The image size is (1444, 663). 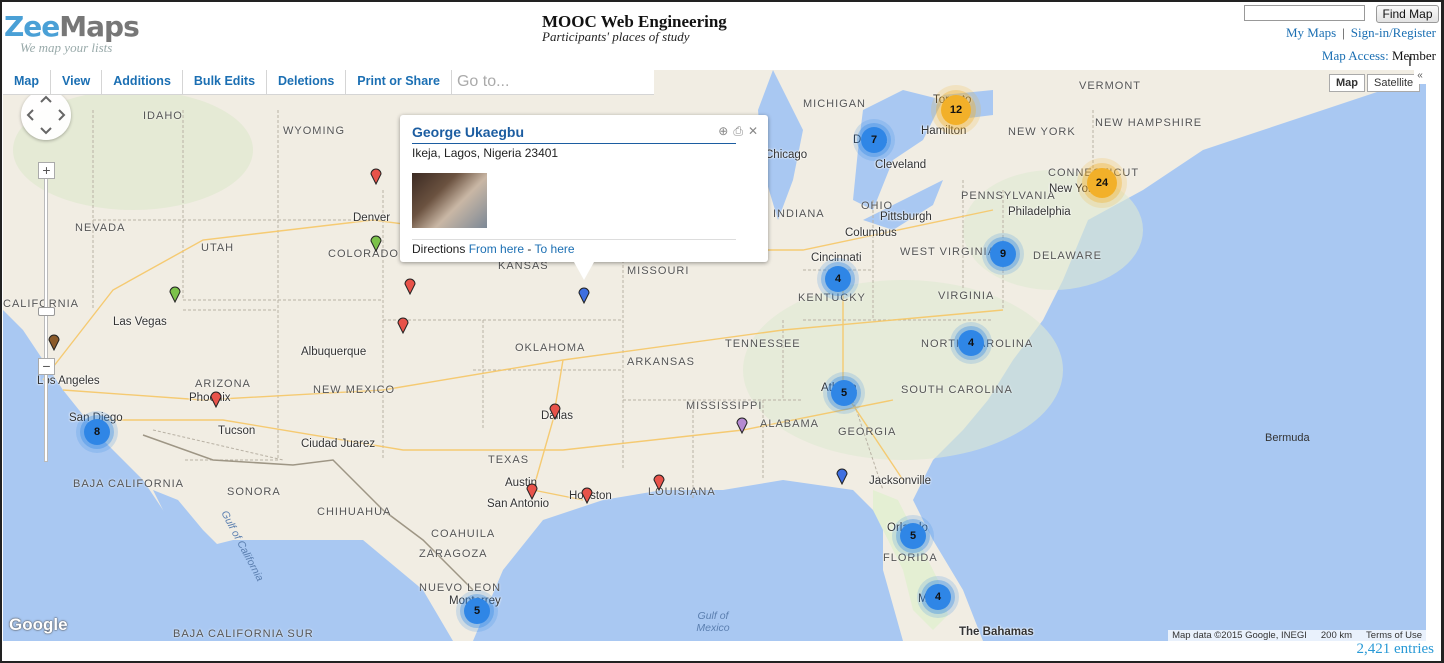 What do you see at coordinates (1287, 438) in the screenshot?
I see `bermuda-label: Bermuda` at bounding box center [1287, 438].